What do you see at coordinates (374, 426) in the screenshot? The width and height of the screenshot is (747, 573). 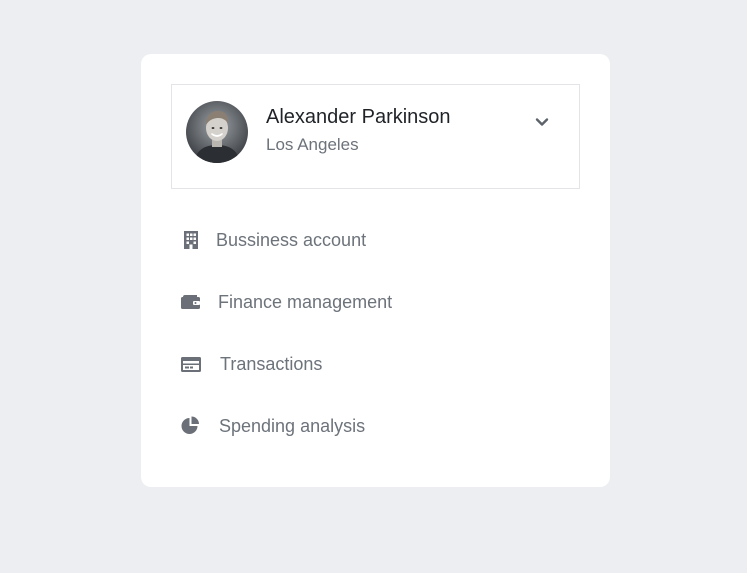 I see `menu-item-spending-analysis: Spending analysis` at bounding box center [374, 426].